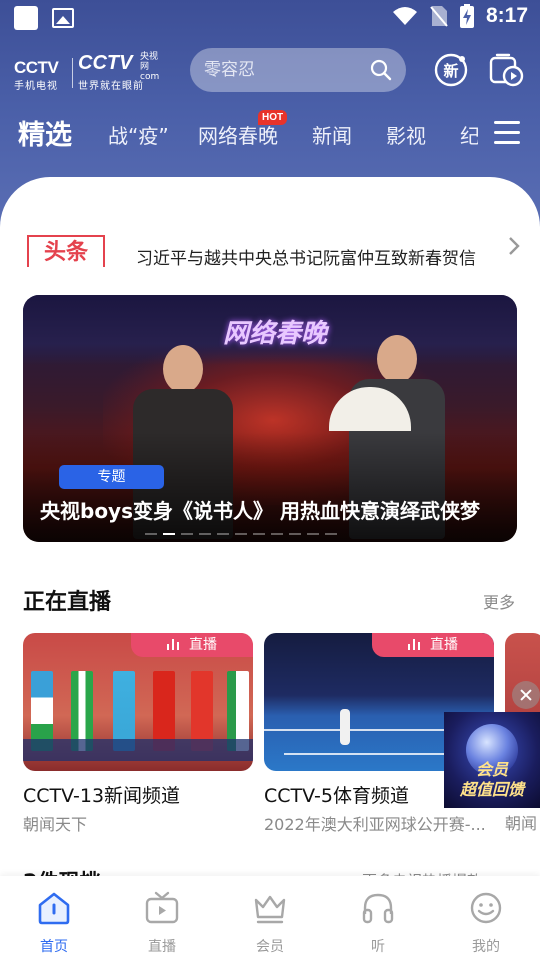 The image size is (540, 960). What do you see at coordinates (469, 136) in the screenshot?
I see `tab-documentary: 纪` at bounding box center [469, 136].